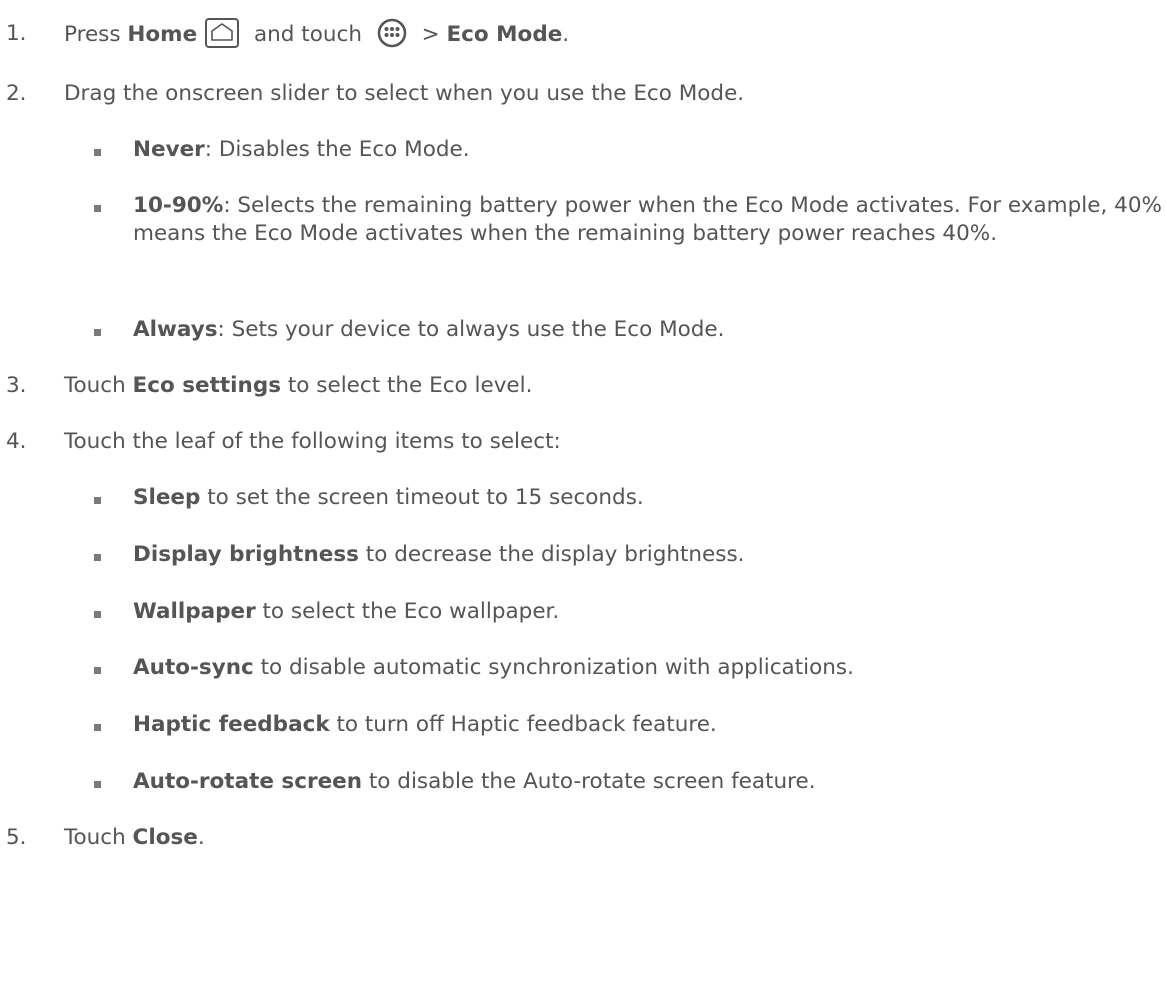  What do you see at coordinates (16, 93) in the screenshot?
I see `step-number: 2.` at bounding box center [16, 93].